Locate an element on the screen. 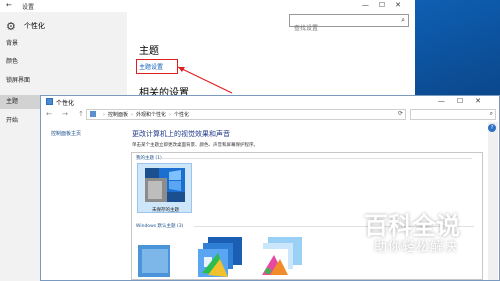 This screenshot has height=281, width=500. control-panel-icon is located at coordinates (93, 114).